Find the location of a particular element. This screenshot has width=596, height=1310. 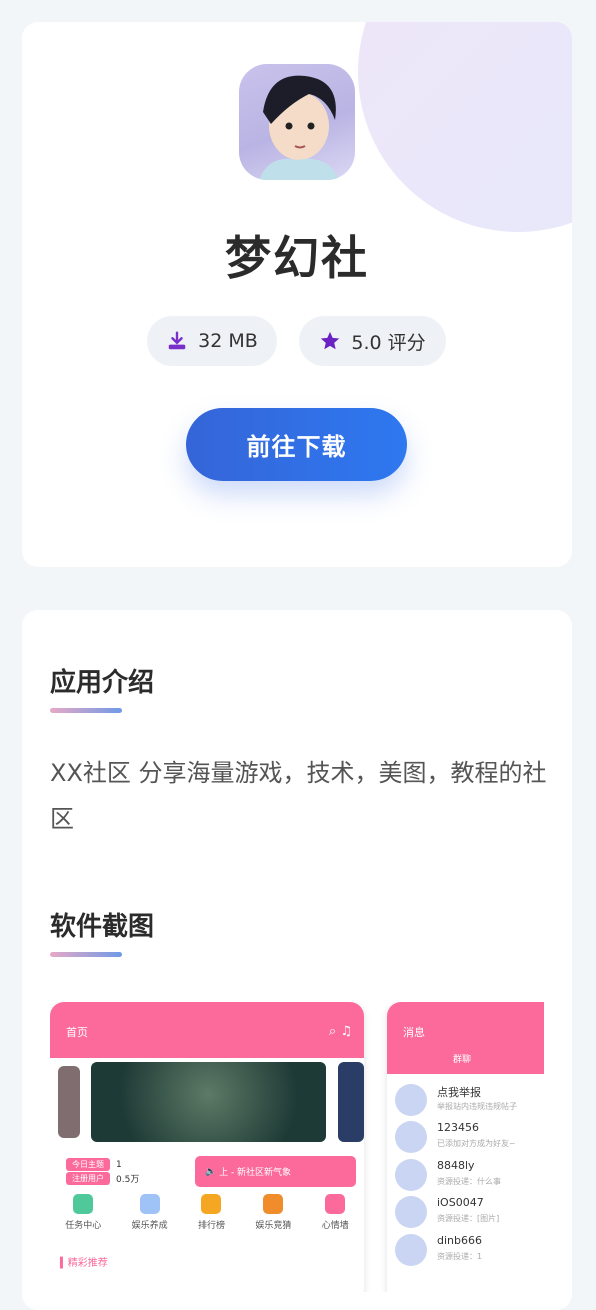

nav-label: 娱乐竞猜 is located at coordinates (273, 1226).